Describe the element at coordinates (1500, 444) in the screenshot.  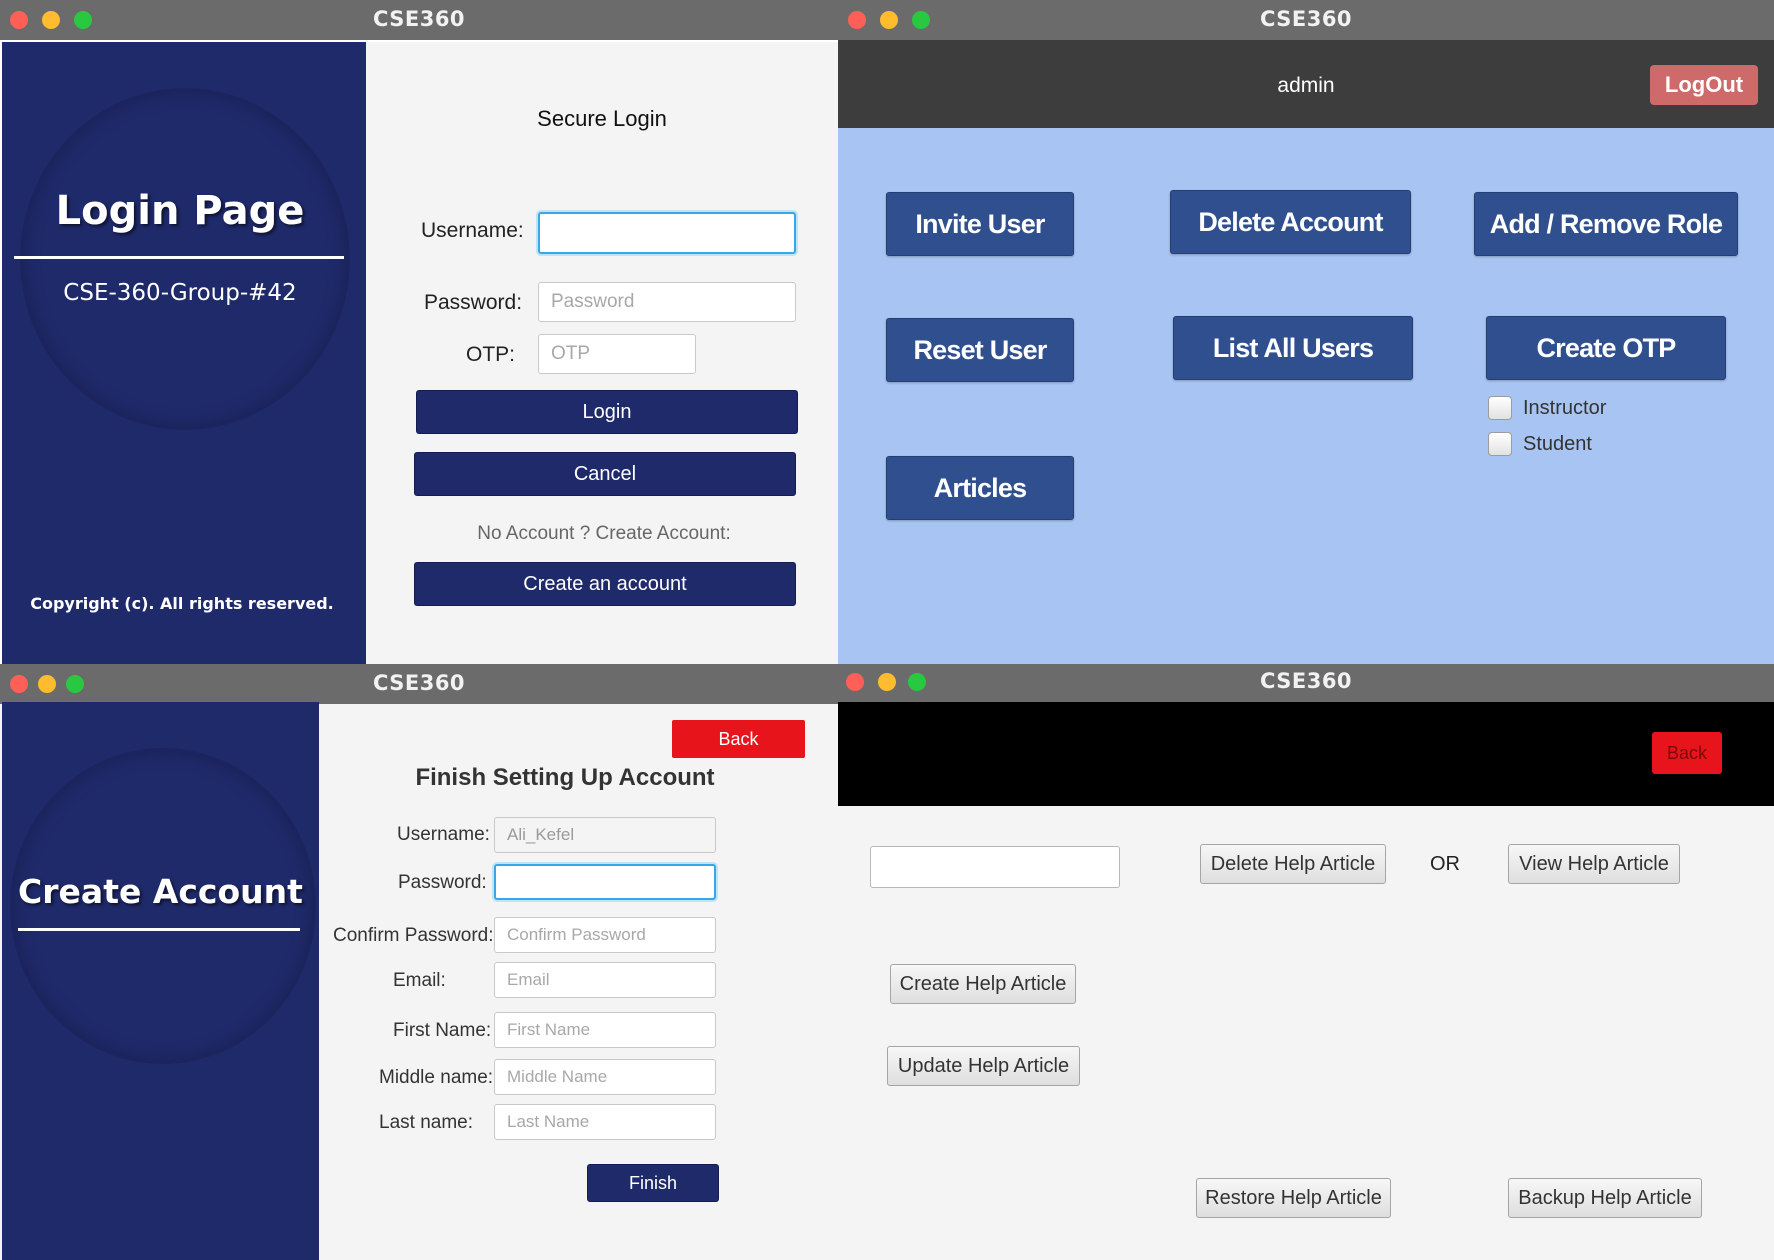
I see `student-checkbox` at that location.